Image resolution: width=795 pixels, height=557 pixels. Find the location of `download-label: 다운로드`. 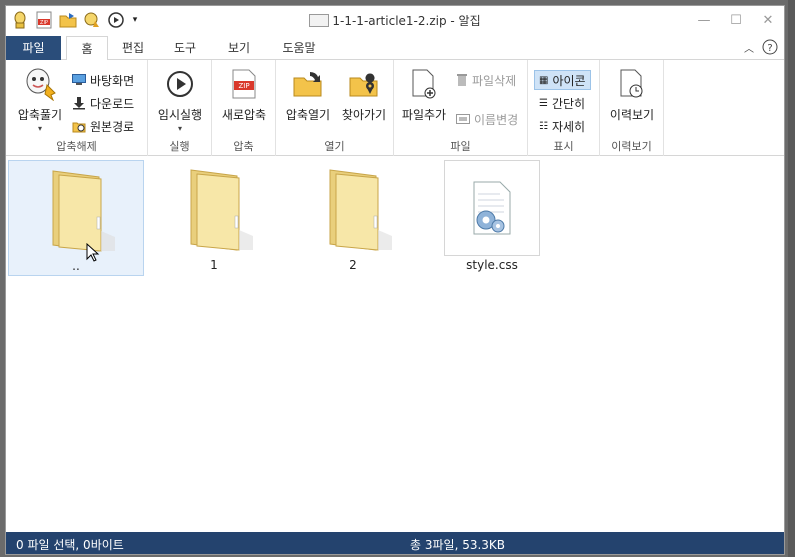

download-label: 다운로드 is located at coordinates (112, 103).